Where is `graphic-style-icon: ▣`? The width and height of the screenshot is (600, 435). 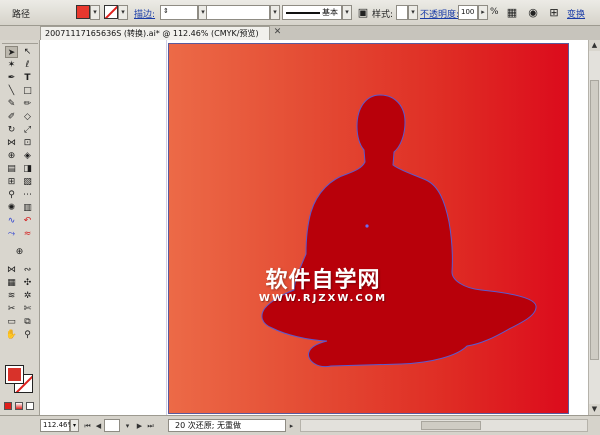
graphic-style-icon: ▣ is located at coordinates (363, 12).